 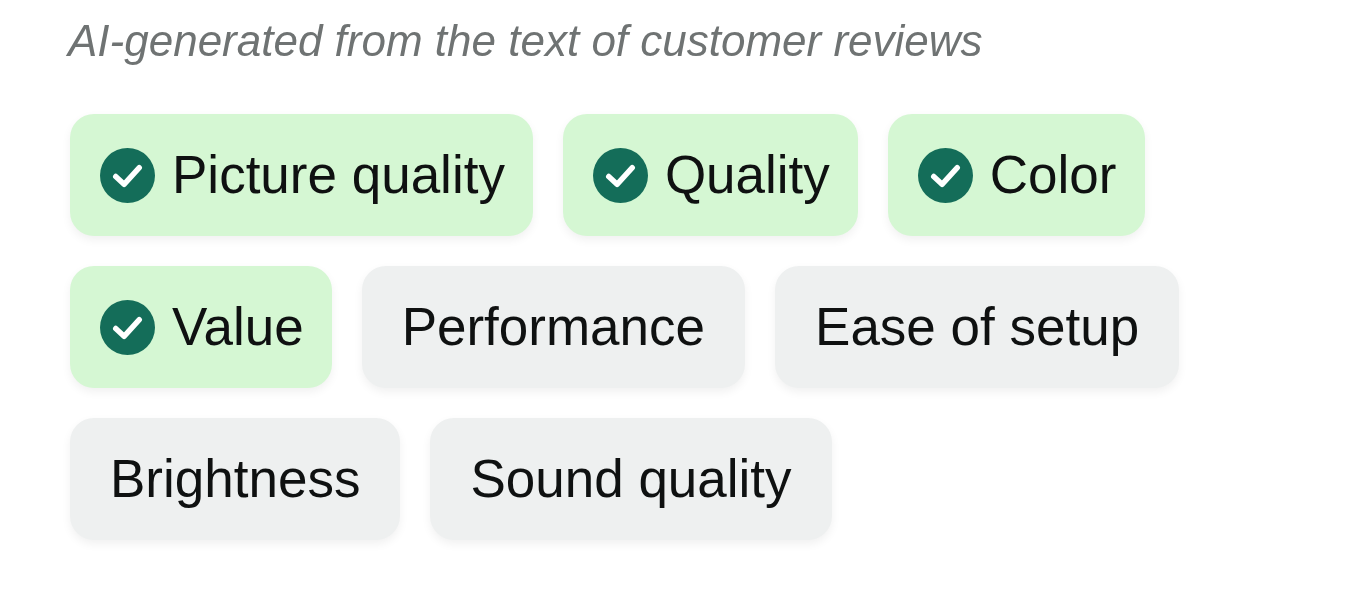 I want to click on review-topic-chip: Sound quality, so click(x=631, y=479).